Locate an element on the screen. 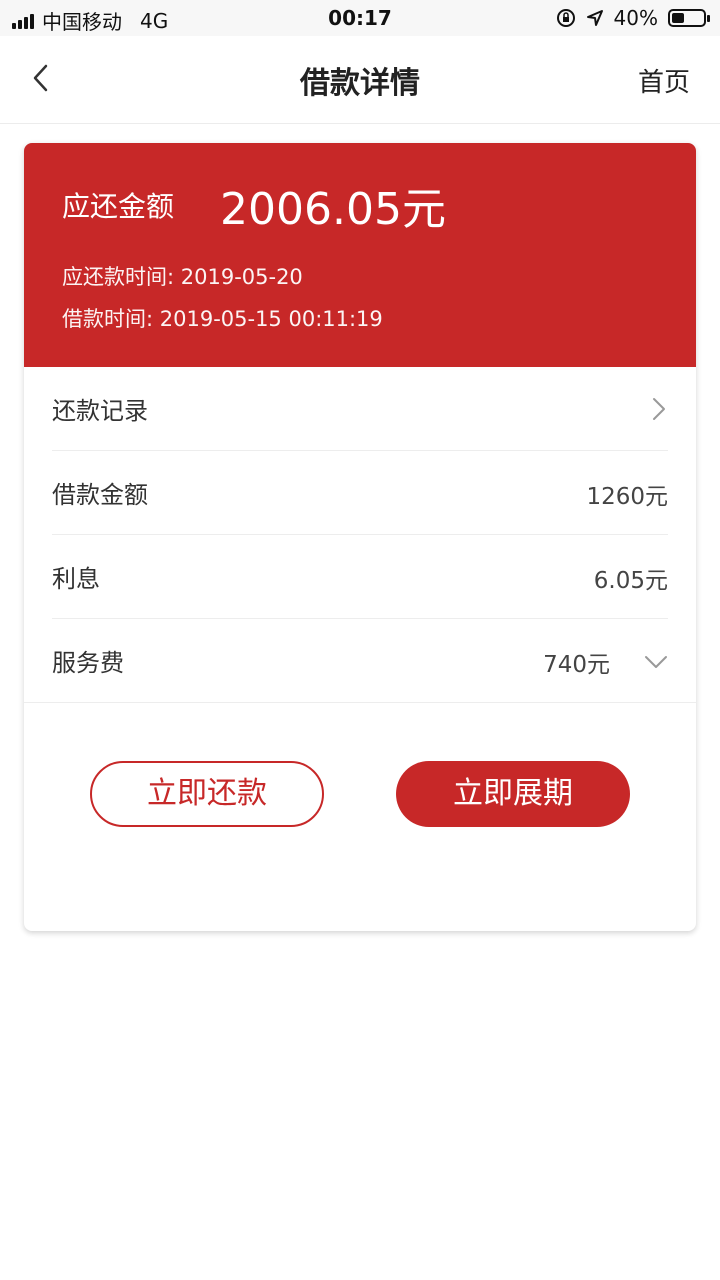  battery-icon is located at coordinates (689, 18).